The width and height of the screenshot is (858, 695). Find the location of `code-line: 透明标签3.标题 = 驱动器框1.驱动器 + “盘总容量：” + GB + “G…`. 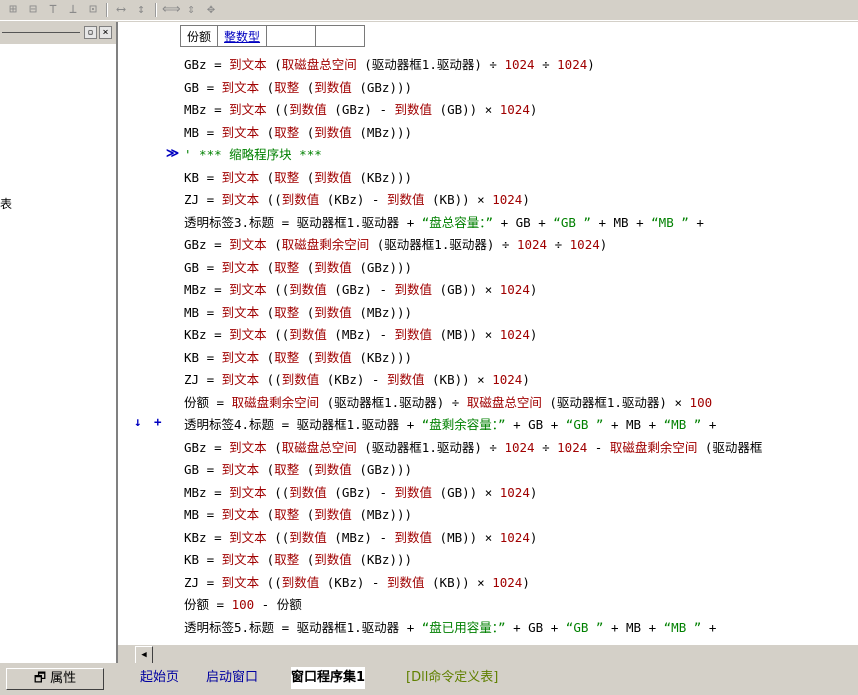

code-line: 透明标签3.标题 = 驱动器框1.驱动器 + “盘总容量：” + GB + “G… is located at coordinates (444, 223).